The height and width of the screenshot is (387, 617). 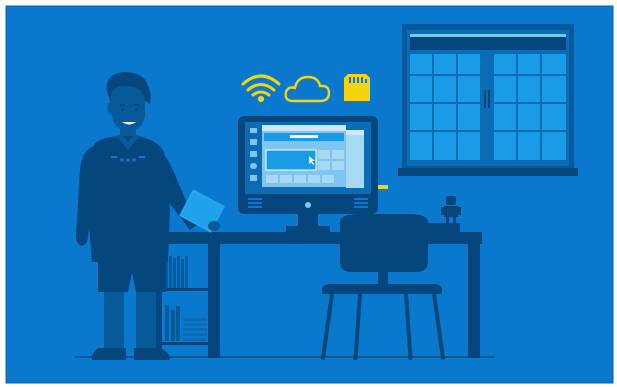 I want to click on hand, so click(x=214, y=226).